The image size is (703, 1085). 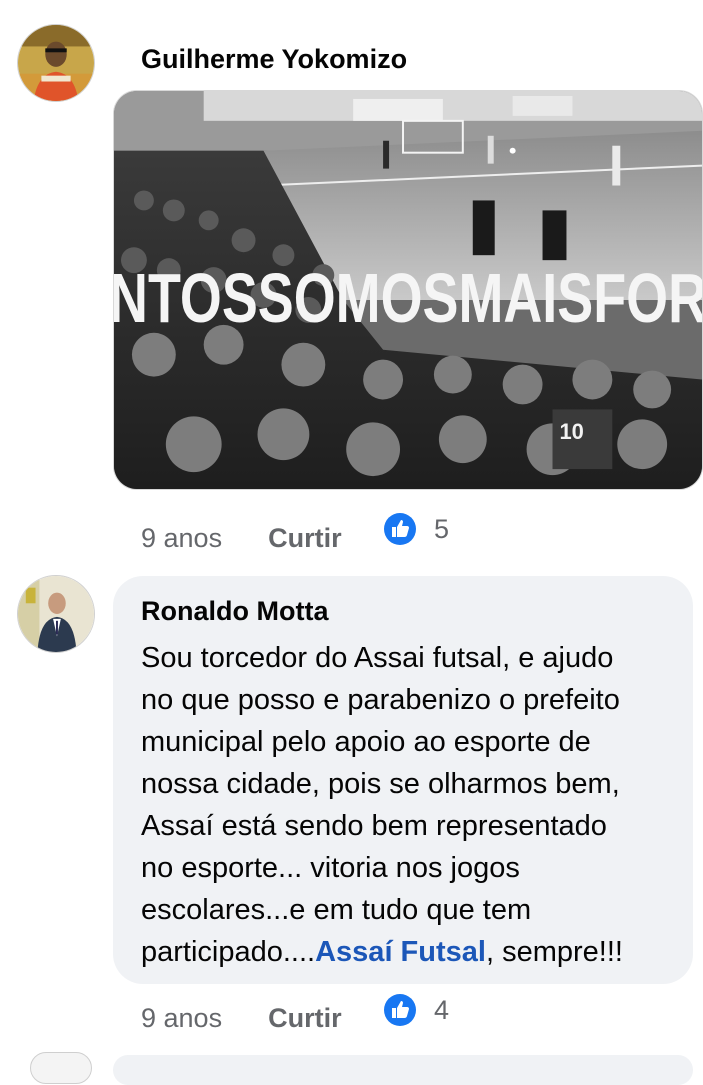 I want to click on comment-text-line: municipal pelo apoio ao esporte de, so click(x=366, y=742).